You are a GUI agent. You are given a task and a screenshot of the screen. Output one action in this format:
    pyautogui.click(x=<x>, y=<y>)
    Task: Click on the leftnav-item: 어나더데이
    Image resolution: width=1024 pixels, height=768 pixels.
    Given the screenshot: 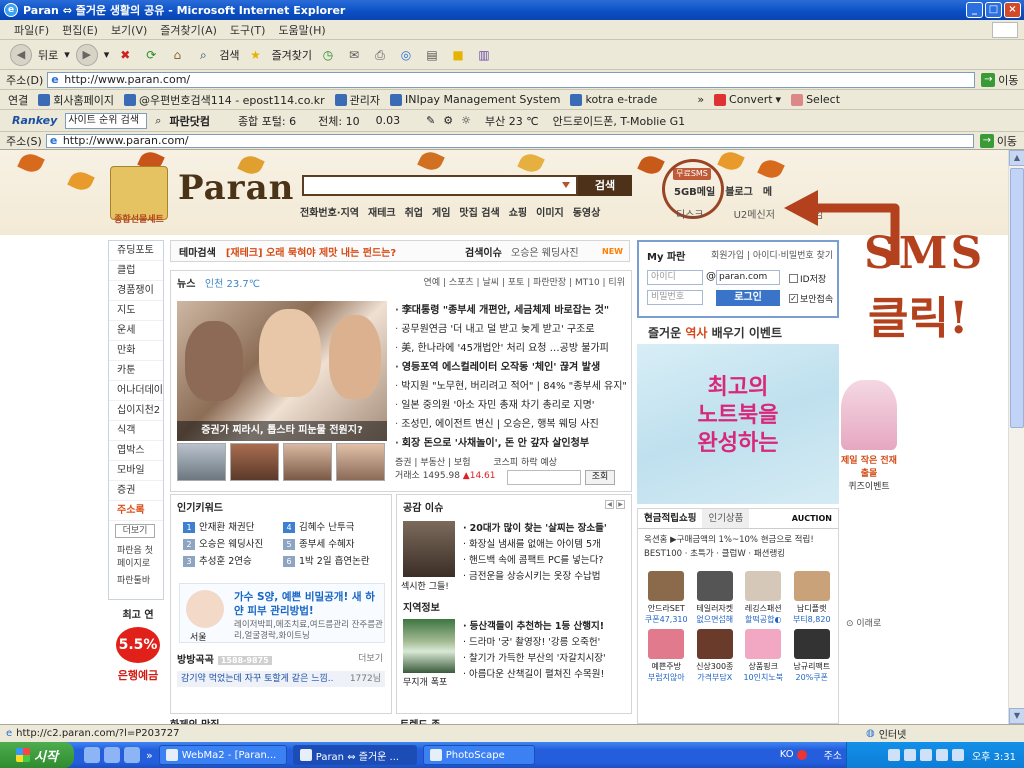 What is the action you would take?
    pyautogui.click(x=136, y=391)
    